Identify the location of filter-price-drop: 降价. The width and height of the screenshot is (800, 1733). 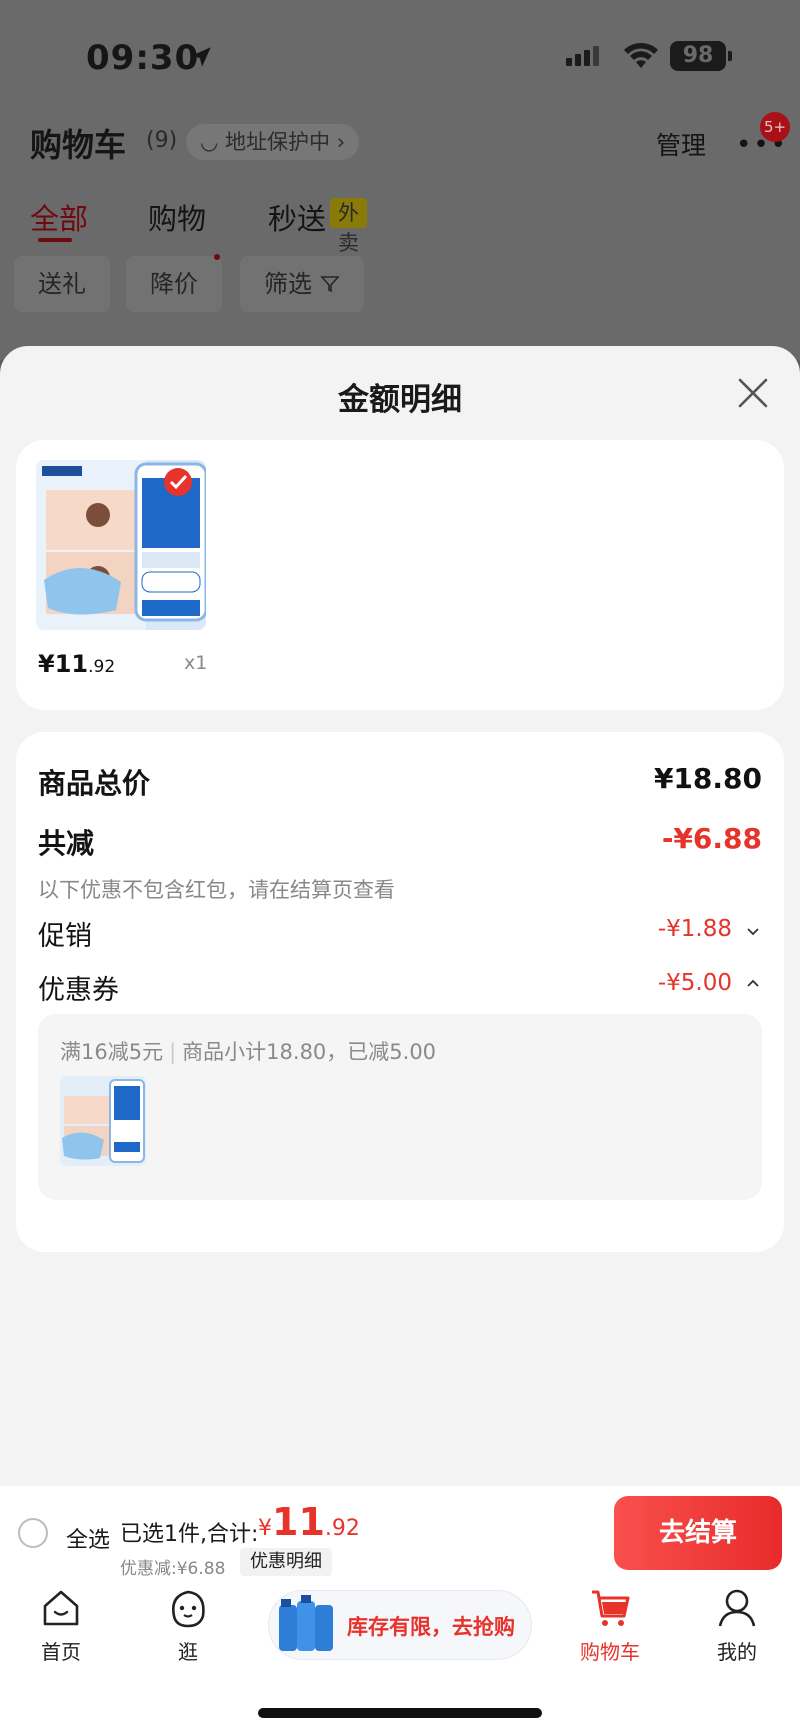
(174, 284).